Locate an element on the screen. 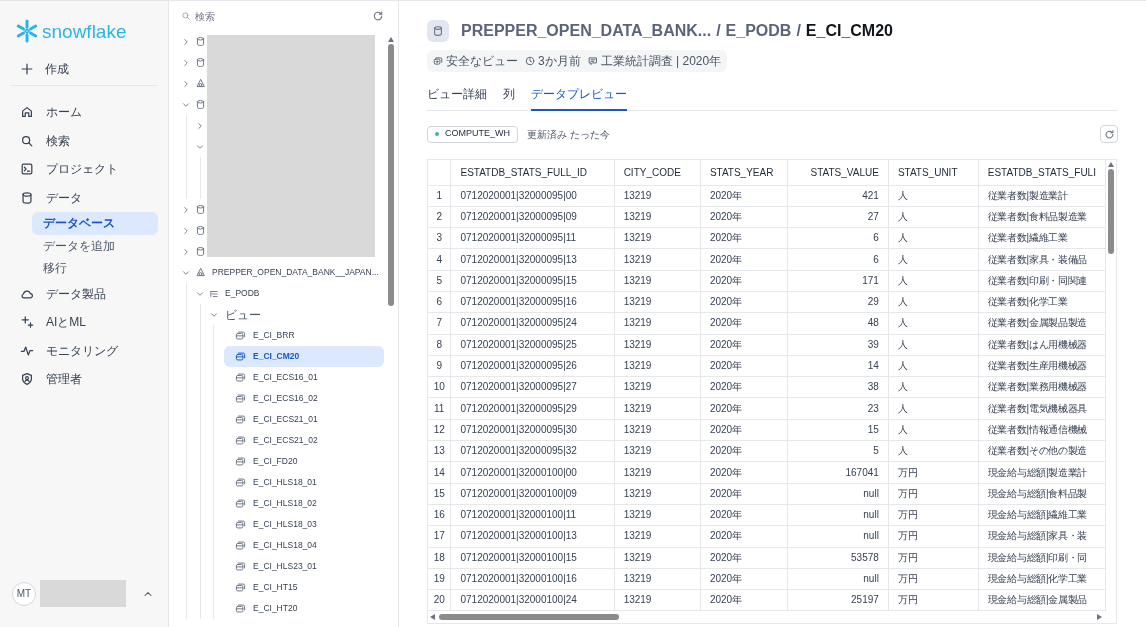 The image size is (1146, 627). tab: 列 is located at coordinates (509, 95).